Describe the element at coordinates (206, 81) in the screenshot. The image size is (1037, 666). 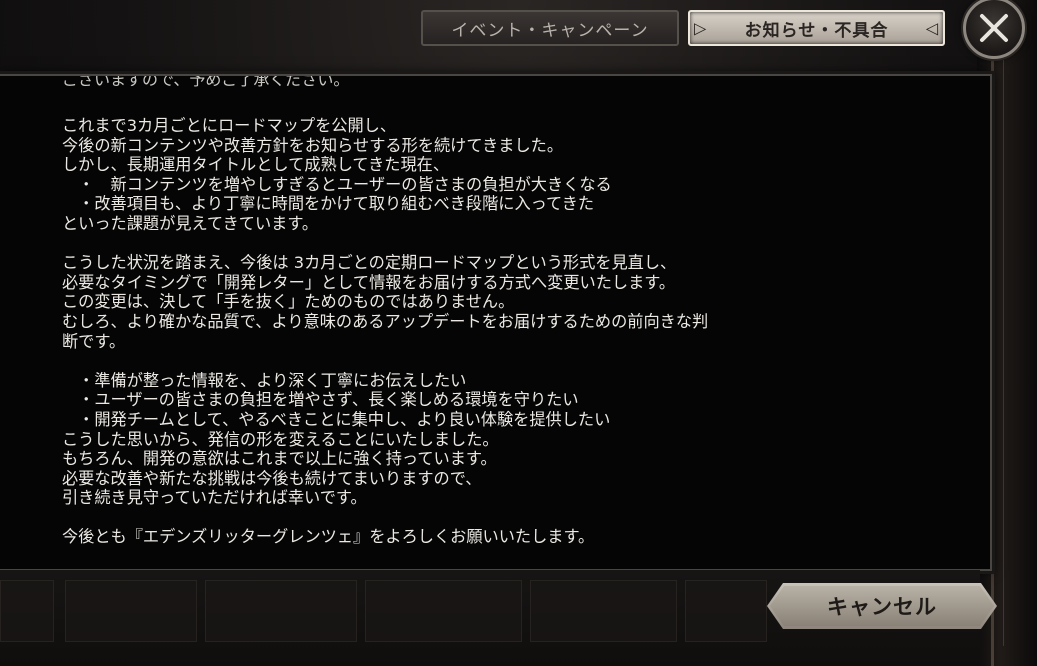
I see `notice-clipped-line: ございますので、予めご了承ください。` at that location.